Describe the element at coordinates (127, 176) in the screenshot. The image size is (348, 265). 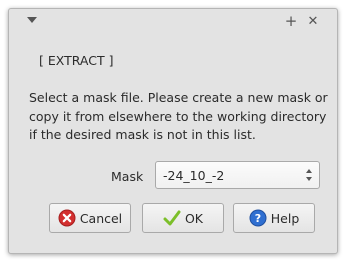
I see `mask-label: Mask` at that location.